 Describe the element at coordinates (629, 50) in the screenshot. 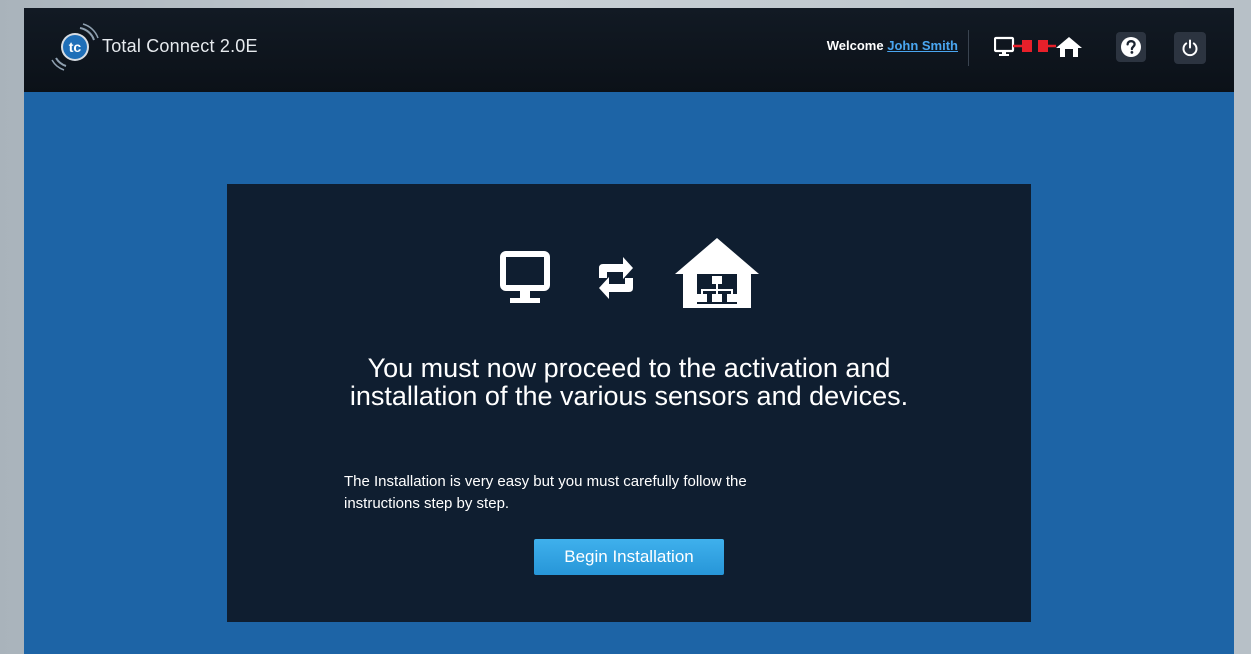

I see `header-bar: tc Total Connect 2.0E Welcome John Smith` at that location.